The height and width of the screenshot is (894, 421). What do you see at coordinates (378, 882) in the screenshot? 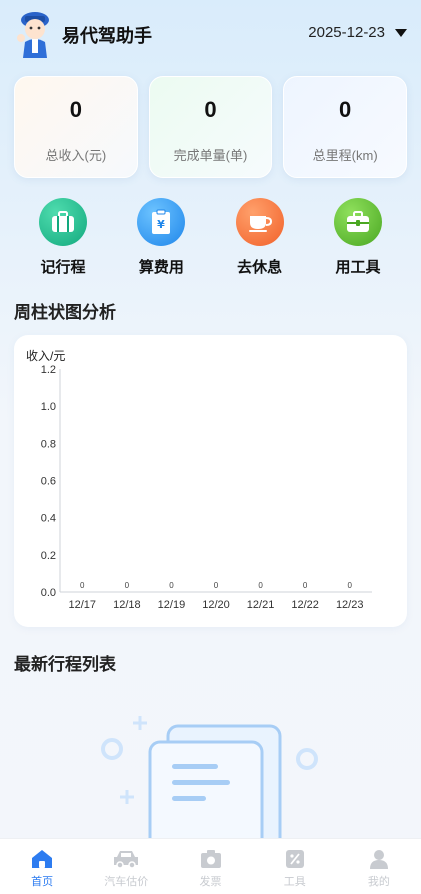
I see `tab-label: 我的` at bounding box center [378, 882].